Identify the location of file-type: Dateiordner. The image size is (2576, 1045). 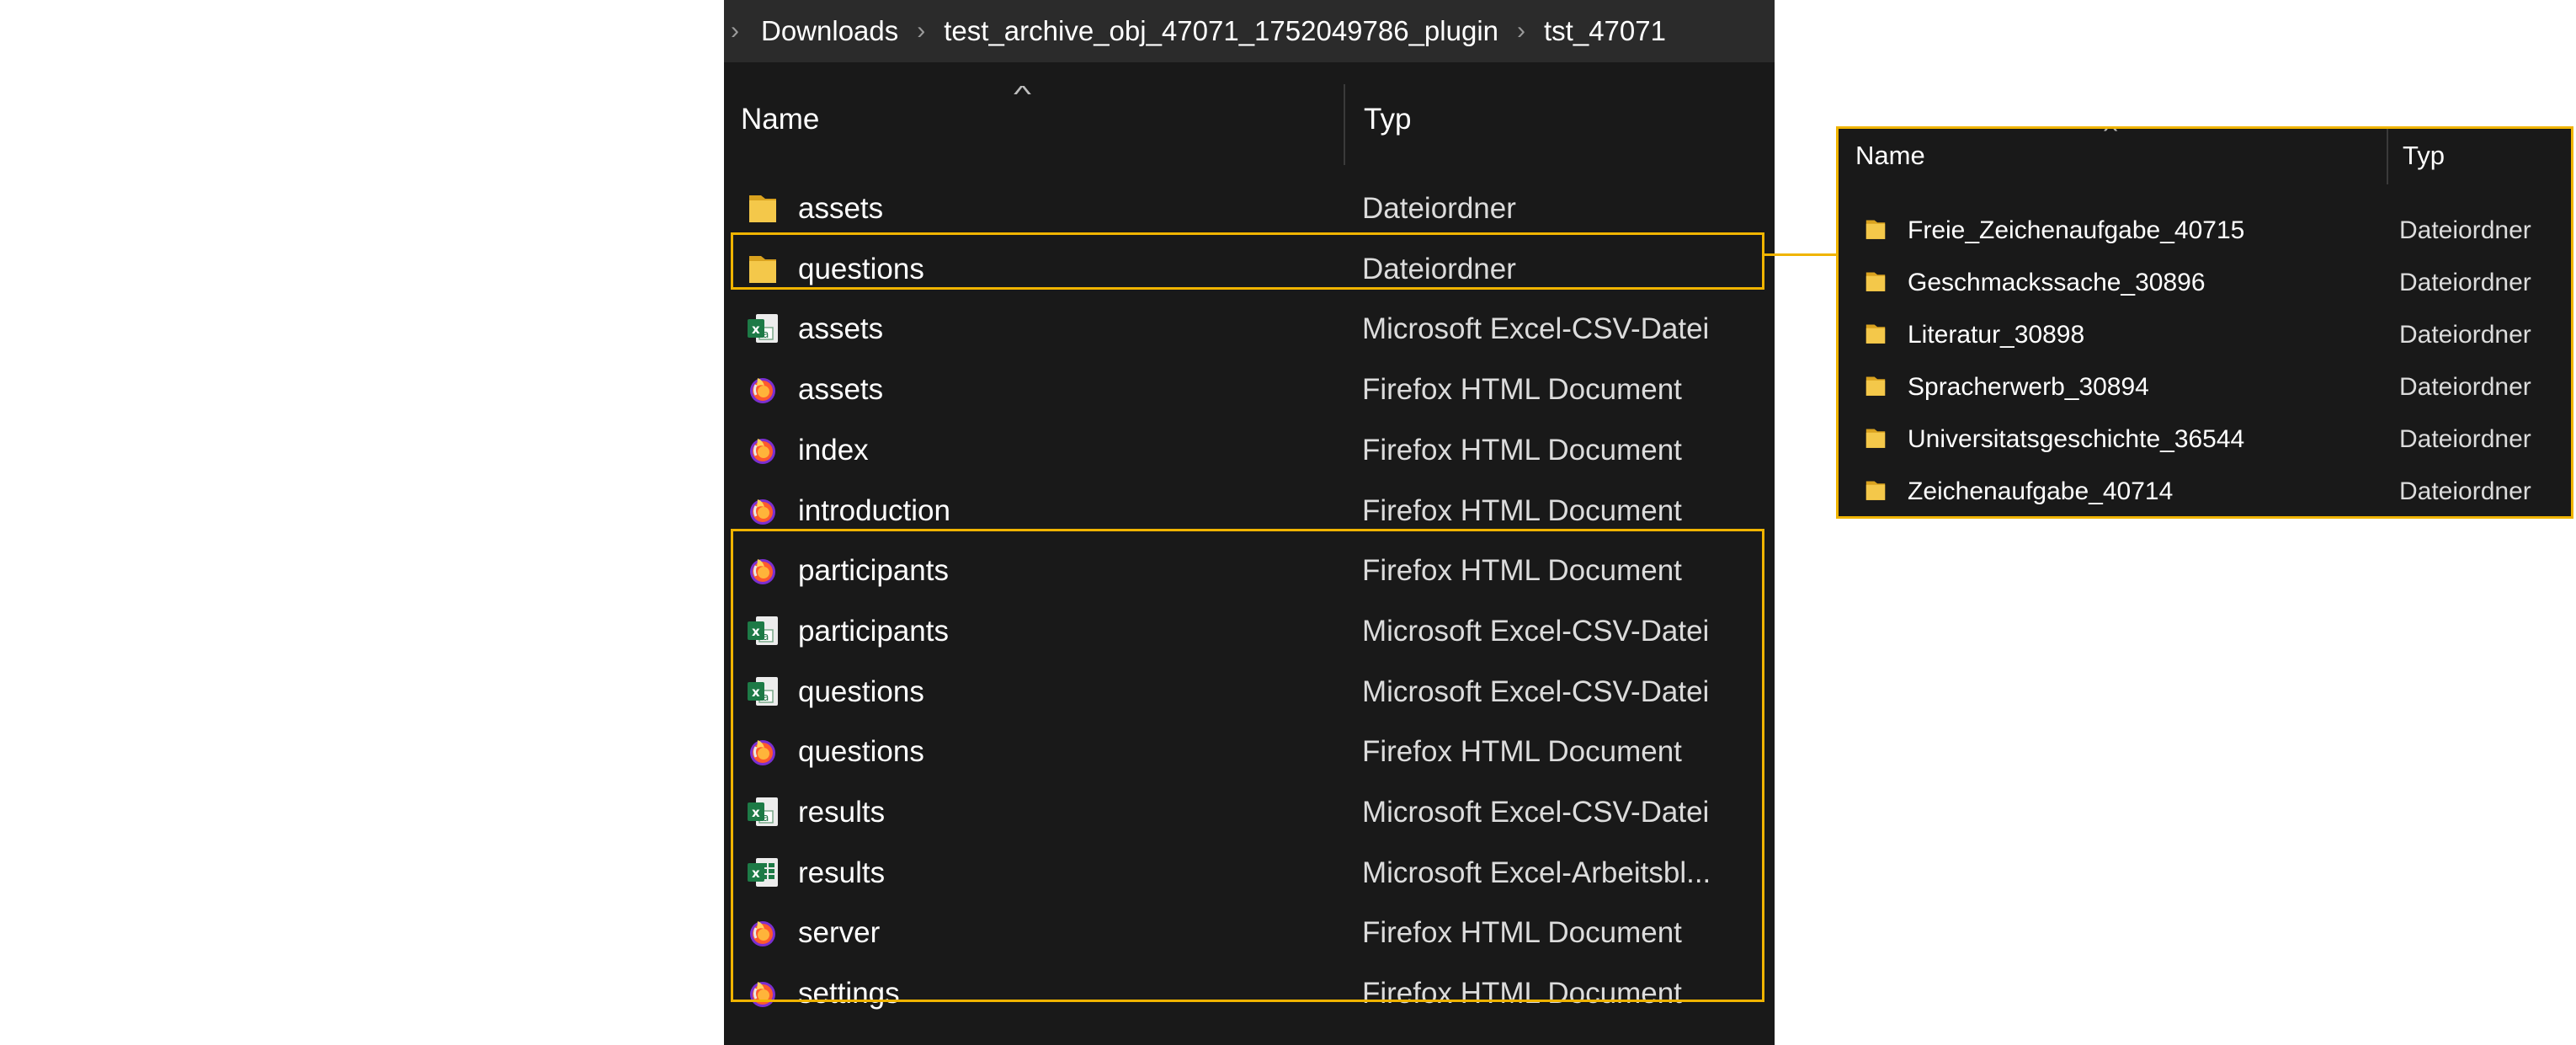
(1439, 208).